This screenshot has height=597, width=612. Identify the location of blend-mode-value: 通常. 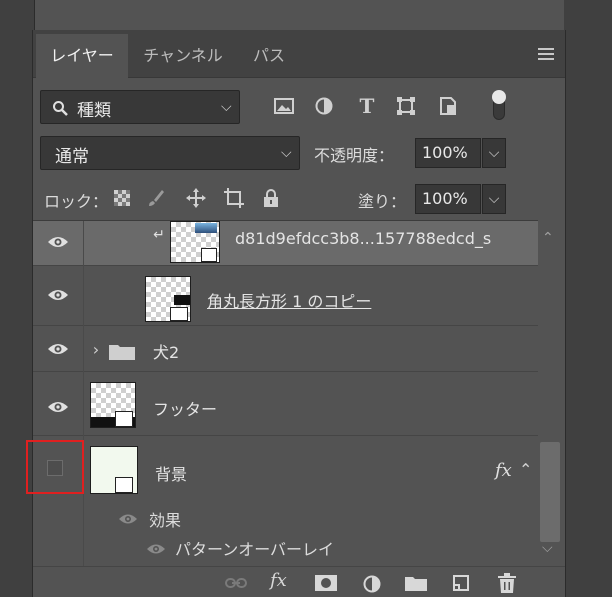
(72, 157).